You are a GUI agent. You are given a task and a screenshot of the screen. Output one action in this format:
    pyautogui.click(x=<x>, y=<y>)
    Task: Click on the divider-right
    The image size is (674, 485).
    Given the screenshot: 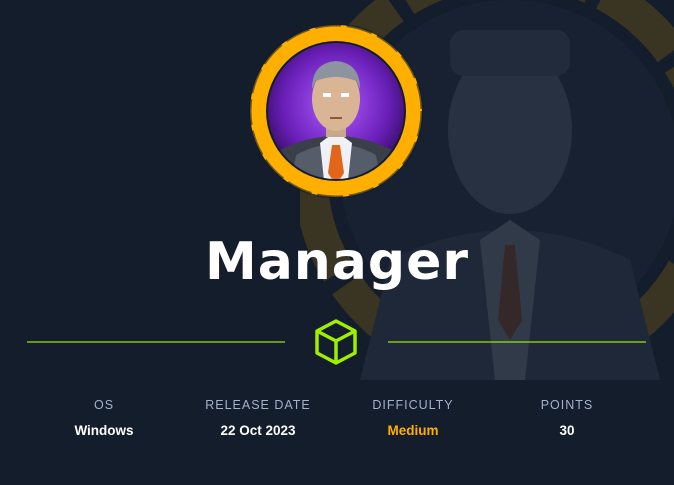 What is the action you would take?
    pyautogui.click(x=517, y=342)
    